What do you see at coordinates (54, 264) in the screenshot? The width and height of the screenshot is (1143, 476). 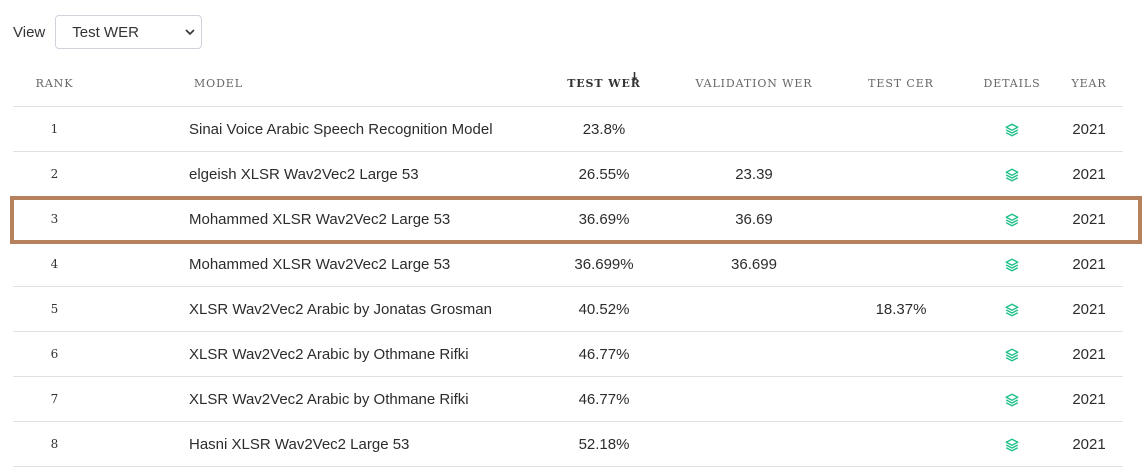 I see `cell-rank: 4` at bounding box center [54, 264].